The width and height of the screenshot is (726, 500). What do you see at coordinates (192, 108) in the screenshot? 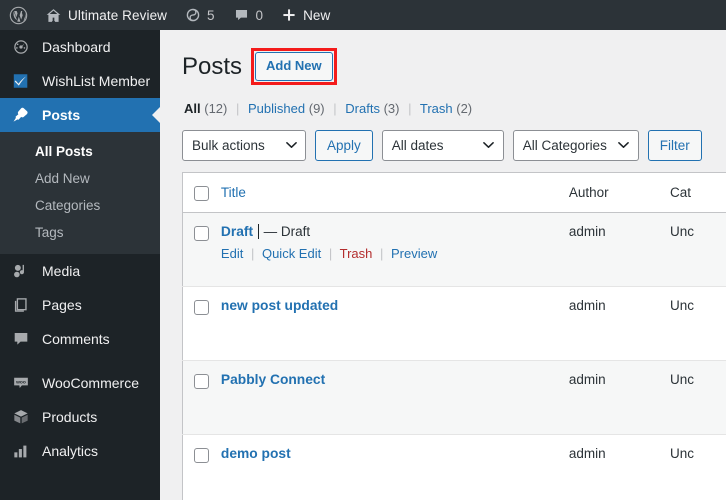
I see `view-all: All` at bounding box center [192, 108].